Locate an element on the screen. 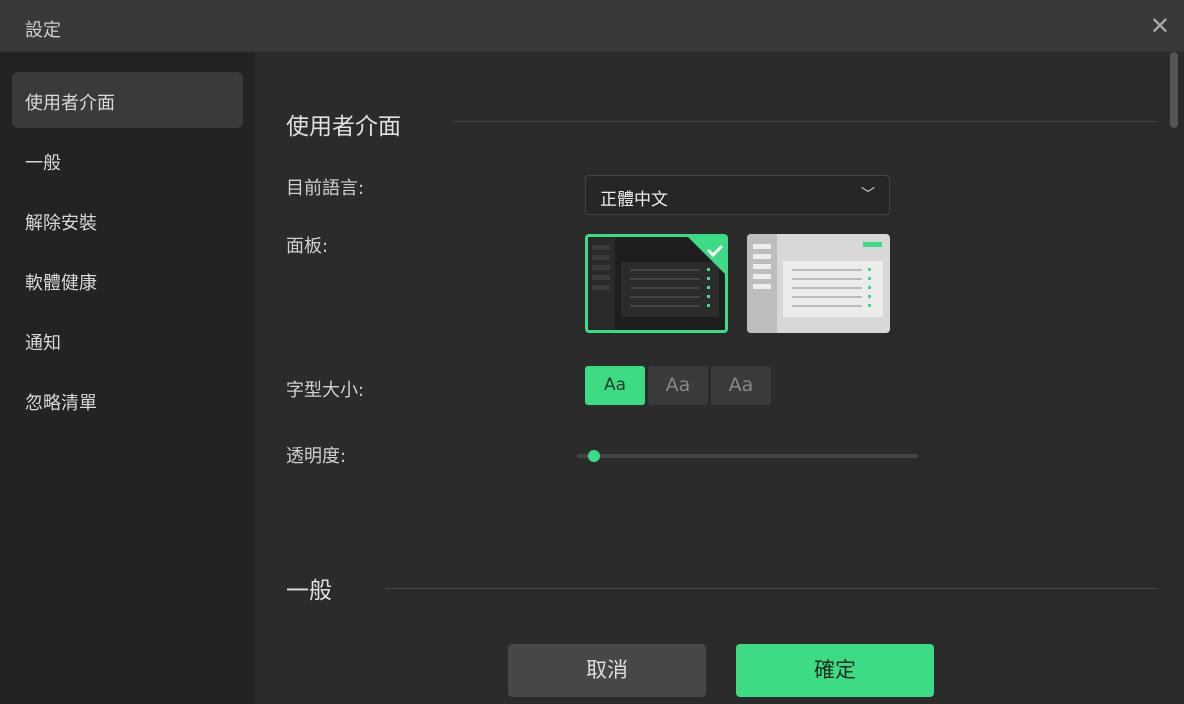  cancel-button: 取消 is located at coordinates (607, 670).